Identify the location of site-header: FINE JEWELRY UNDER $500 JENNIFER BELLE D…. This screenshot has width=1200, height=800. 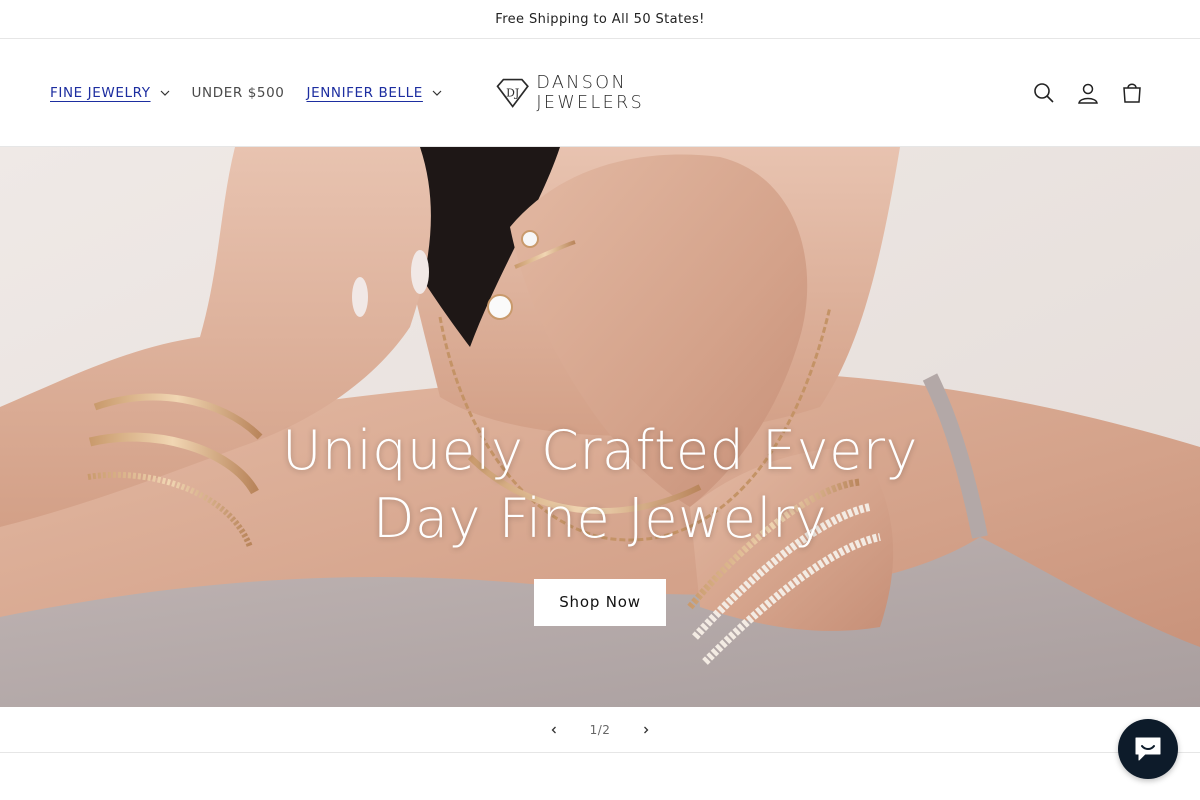
(600, 93).